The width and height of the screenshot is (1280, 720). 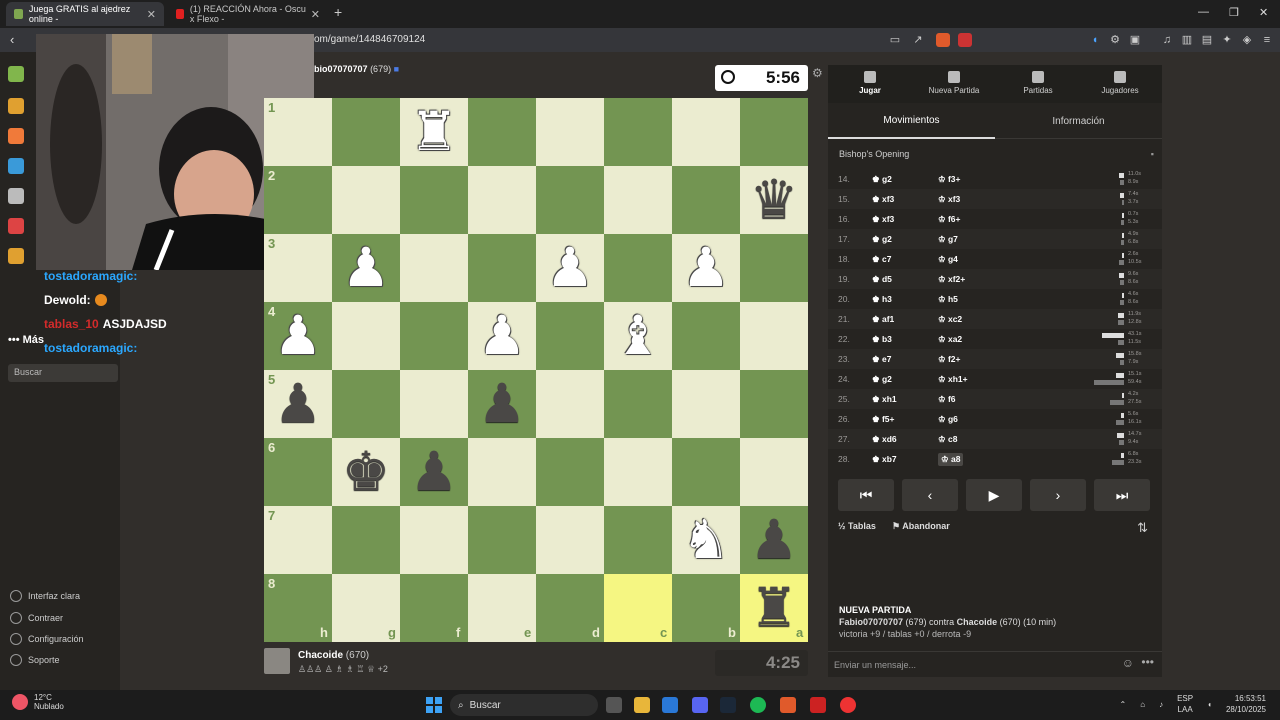 What do you see at coordinates (1167, 40) in the screenshot?
I see `music-icon: ♫` at bounding box center [1167, 40].